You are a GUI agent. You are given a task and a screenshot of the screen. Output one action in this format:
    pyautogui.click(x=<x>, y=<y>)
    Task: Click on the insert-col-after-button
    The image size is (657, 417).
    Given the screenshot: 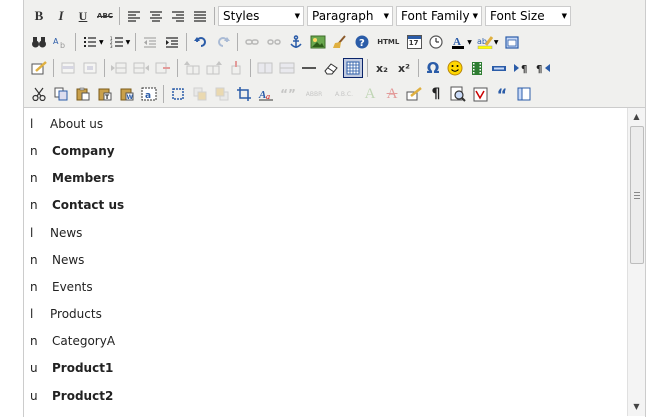 What is the action you would take?
    pyautogui.click(x=214, y=68)
    